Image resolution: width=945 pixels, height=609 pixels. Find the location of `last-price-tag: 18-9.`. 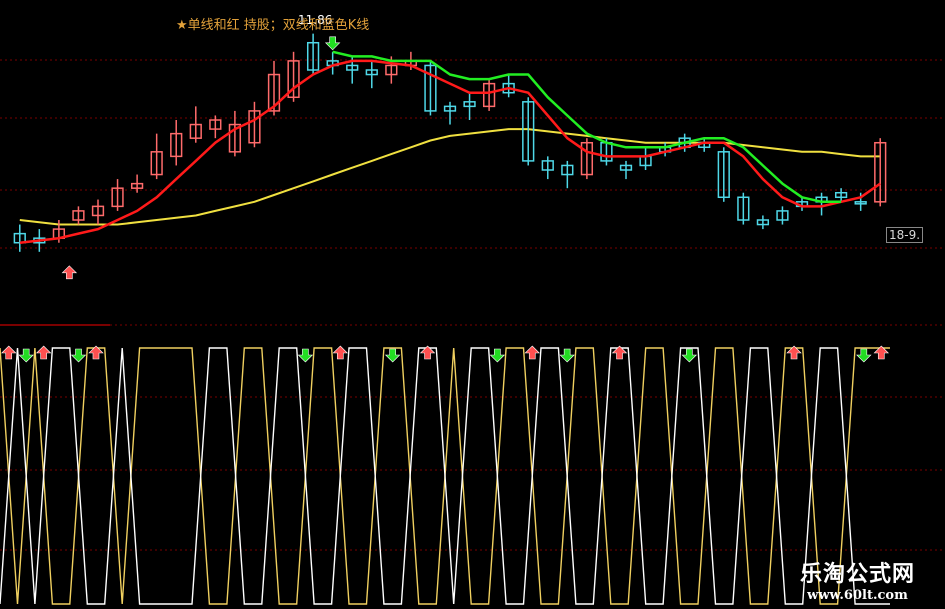

last-price-tag: 18-9. is located at coordinates (905, 235).